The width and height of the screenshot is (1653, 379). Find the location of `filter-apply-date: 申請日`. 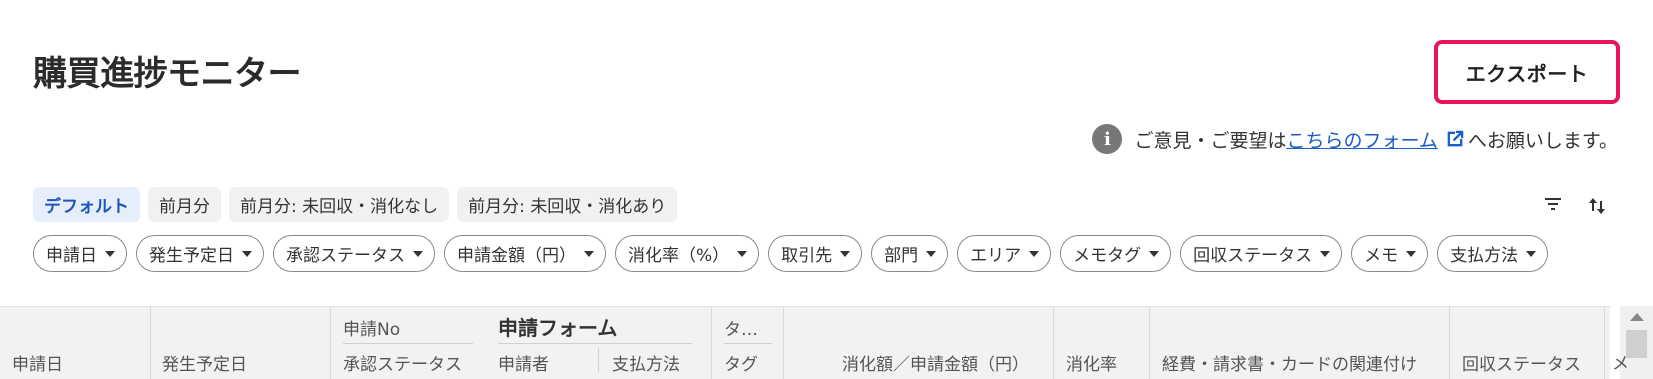

filter-apply-date: 申請日 is located at coordinates (80, 253).